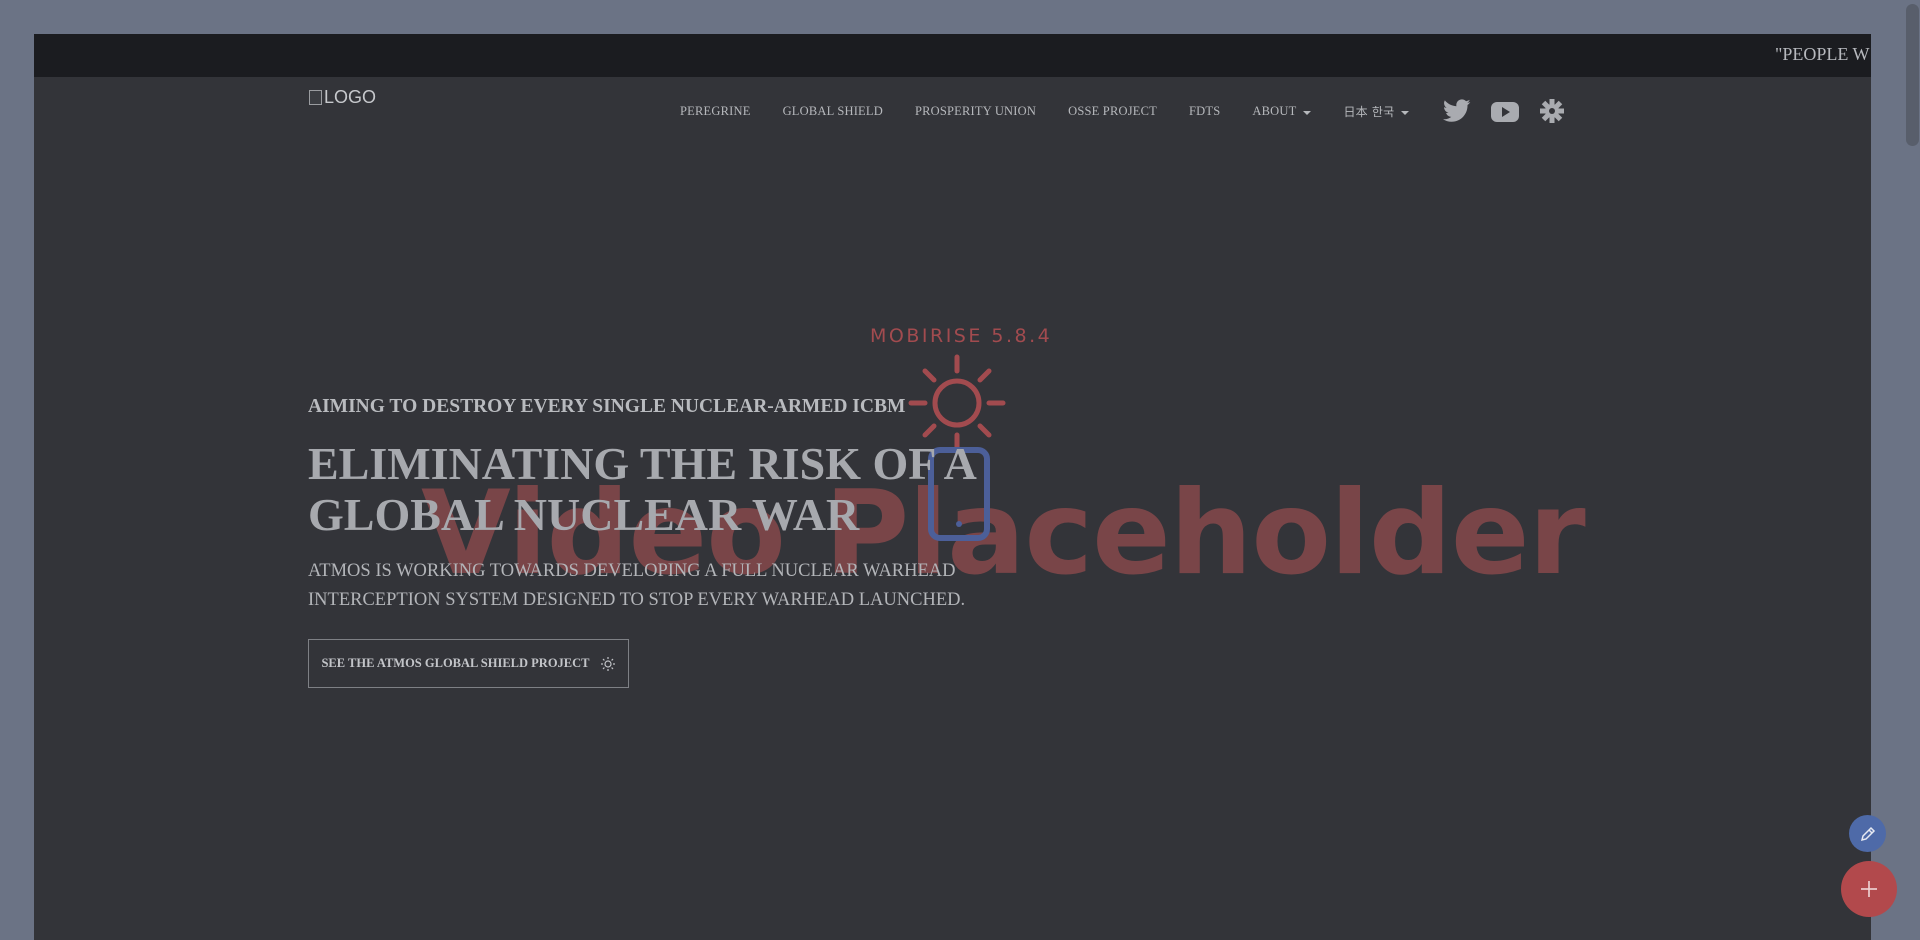 The image size is (1920, 940). I want to click on scrollbar-thumb, so click(1912, 75).